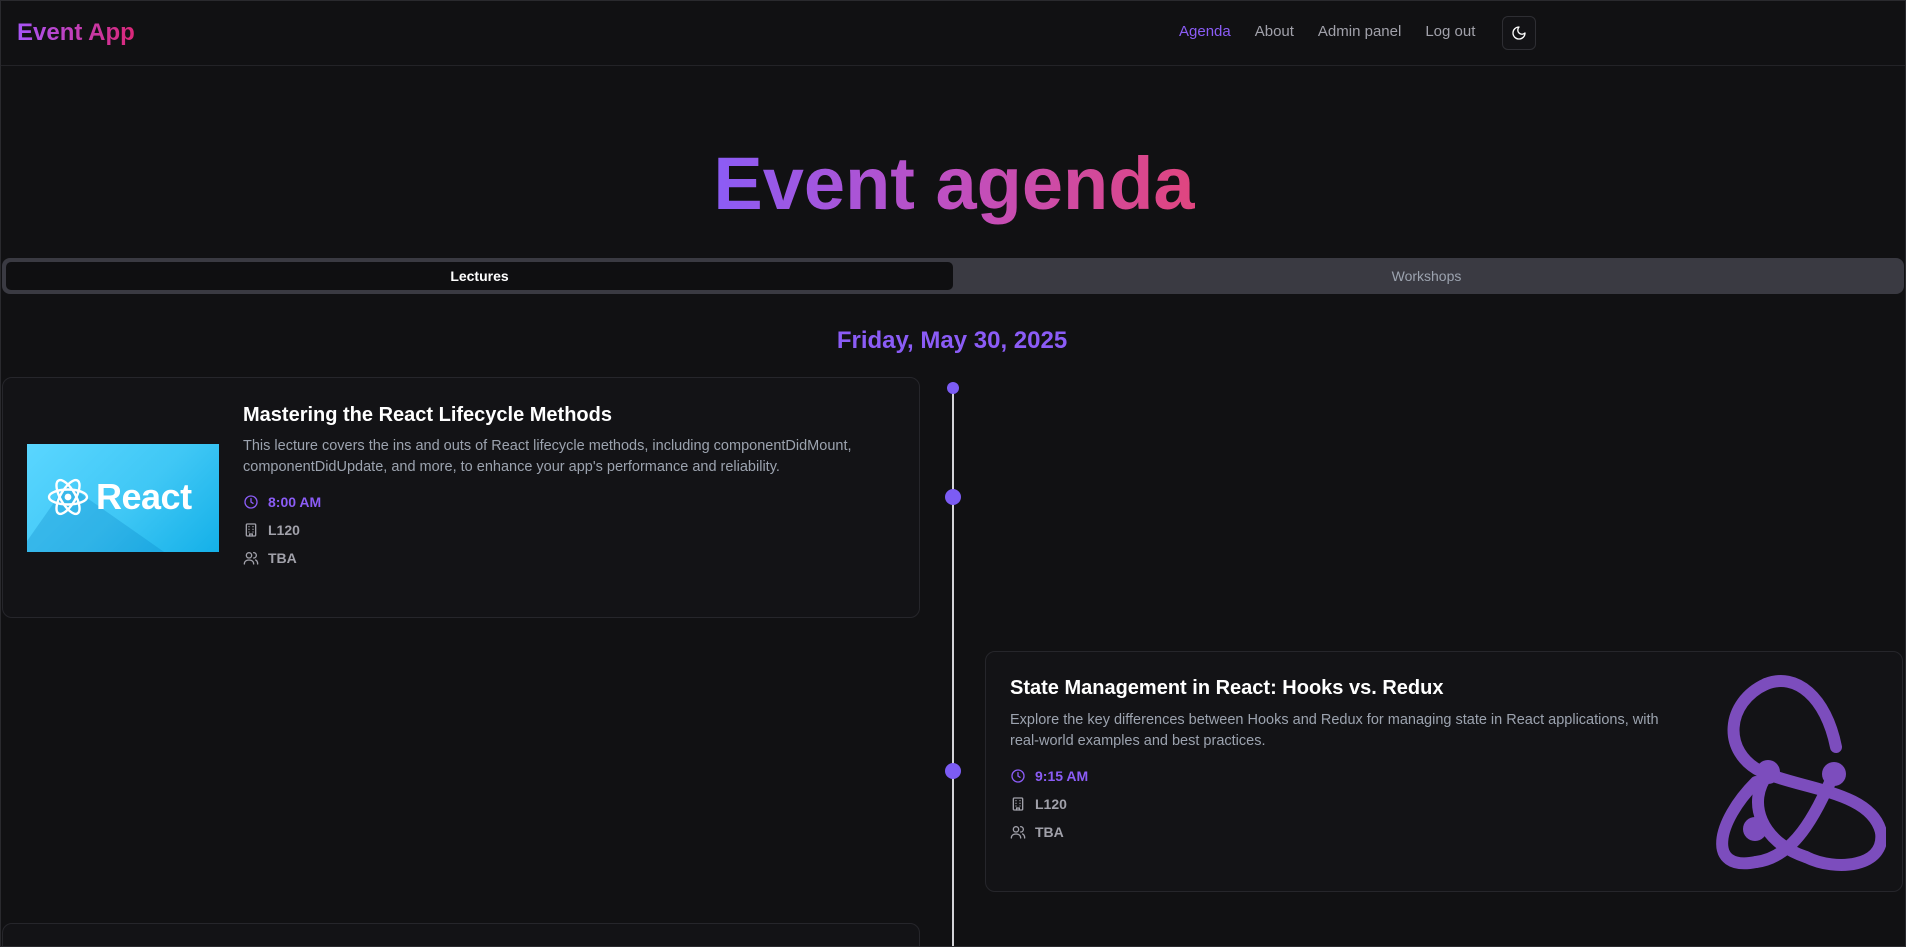  What do you see at coordinates (1801, 773) in the screenshot?
I see `redux-logo-icon` at bounding box center [1801, 773].